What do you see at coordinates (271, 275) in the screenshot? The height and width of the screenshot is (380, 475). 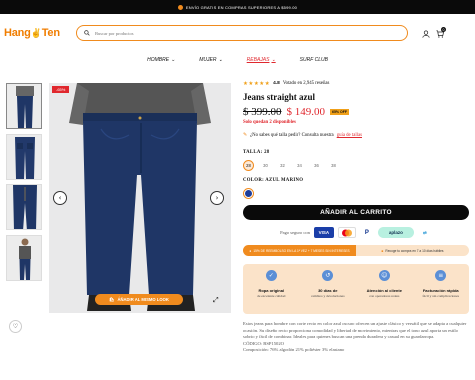 I see `badge-check-icon: ✓` at bounding box center [271, 275].